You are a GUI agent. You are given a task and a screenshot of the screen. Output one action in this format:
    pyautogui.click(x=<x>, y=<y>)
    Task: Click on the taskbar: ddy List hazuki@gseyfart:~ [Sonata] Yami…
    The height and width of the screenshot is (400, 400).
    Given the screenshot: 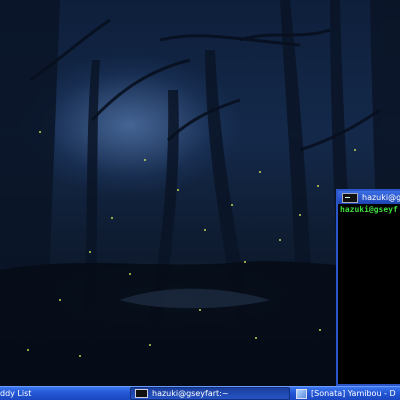 What is the action you would take?
    pyautogui.click(x=200, y=393)
    